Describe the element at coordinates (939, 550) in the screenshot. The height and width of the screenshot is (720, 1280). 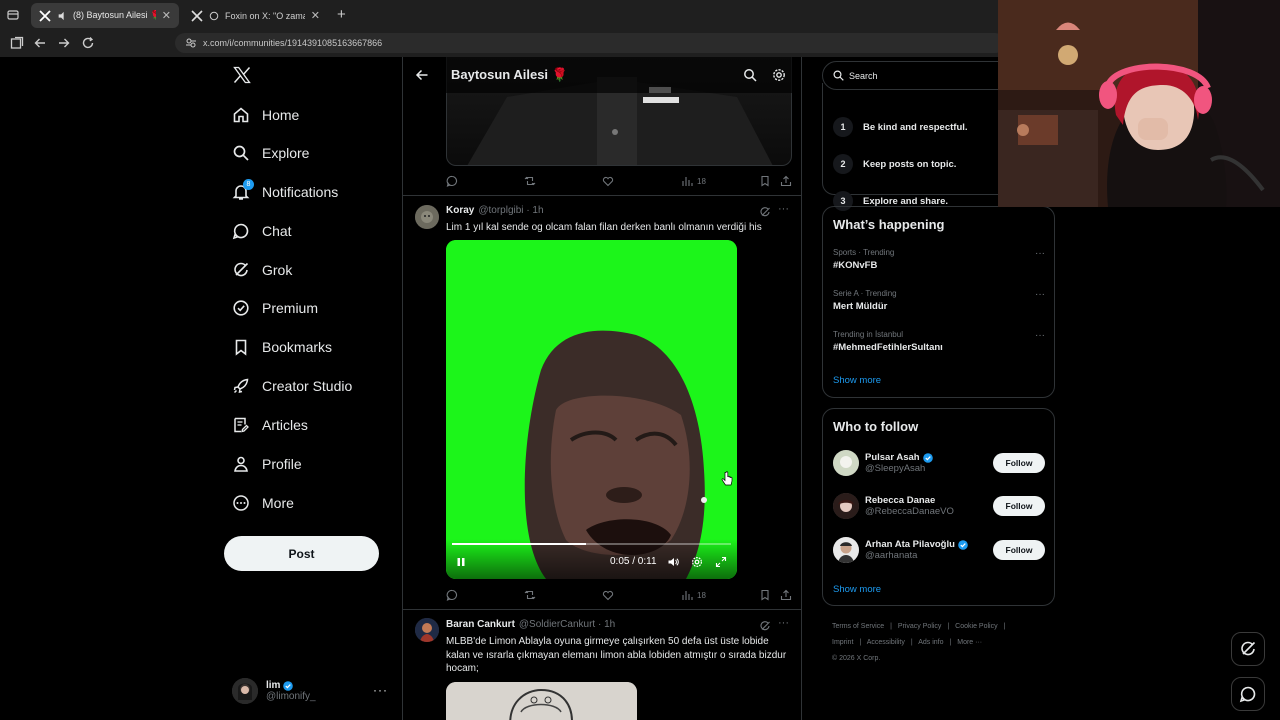
I see `follow-suggestion: Arhan Ata Pilavoğlu @aarhanata Follow` at that location.